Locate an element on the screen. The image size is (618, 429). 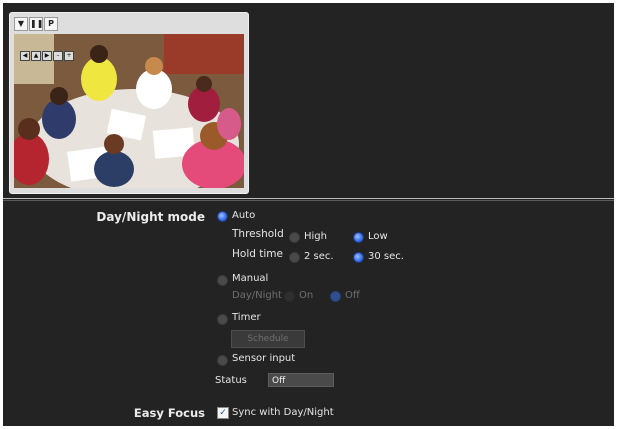
pan-left-icon: ◀ is located at coordinates (25, 56).